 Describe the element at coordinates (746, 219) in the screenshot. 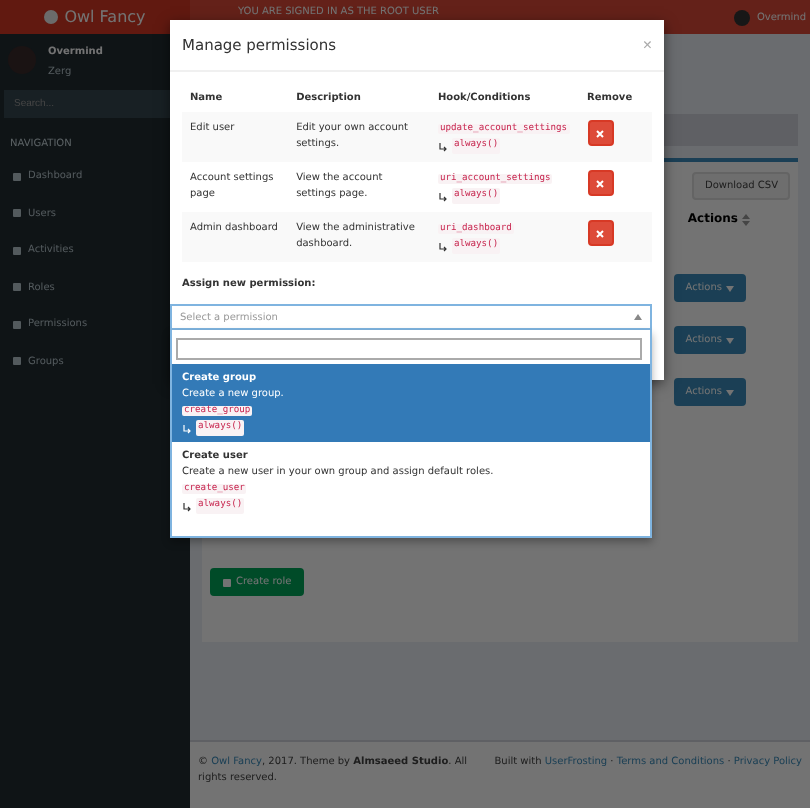

I see `sort-icon` at that location.